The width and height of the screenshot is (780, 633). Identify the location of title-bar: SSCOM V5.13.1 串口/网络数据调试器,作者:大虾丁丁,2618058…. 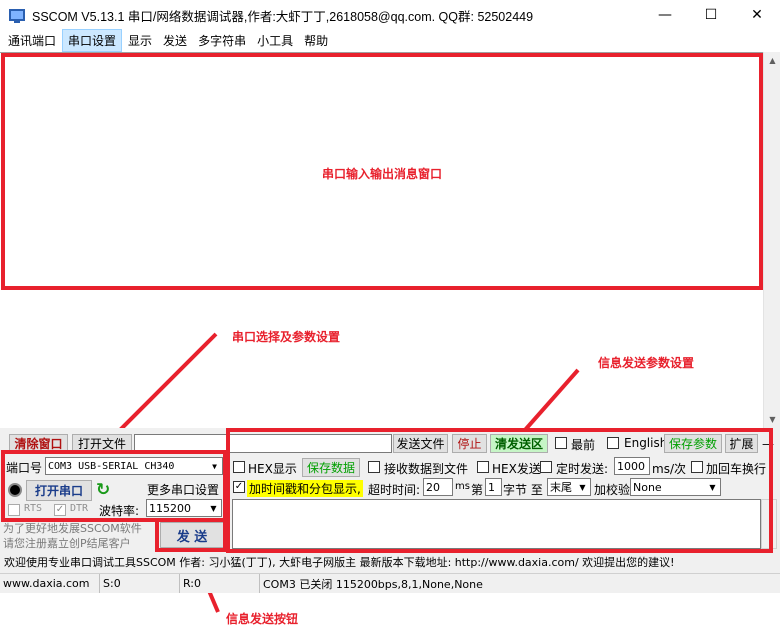
(390, 15).